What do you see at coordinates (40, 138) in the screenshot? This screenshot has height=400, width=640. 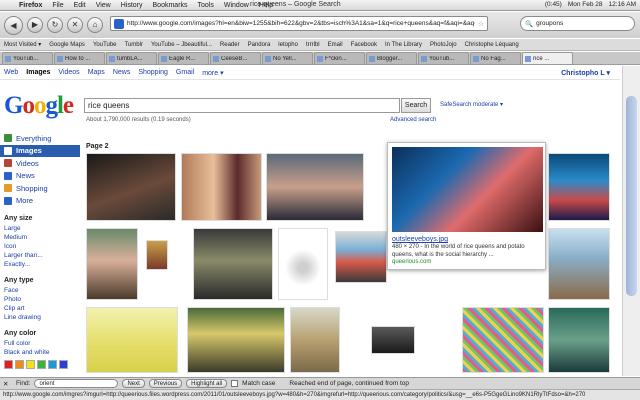 I see `nav-everything: Everything` at bounding box center [40, 138].